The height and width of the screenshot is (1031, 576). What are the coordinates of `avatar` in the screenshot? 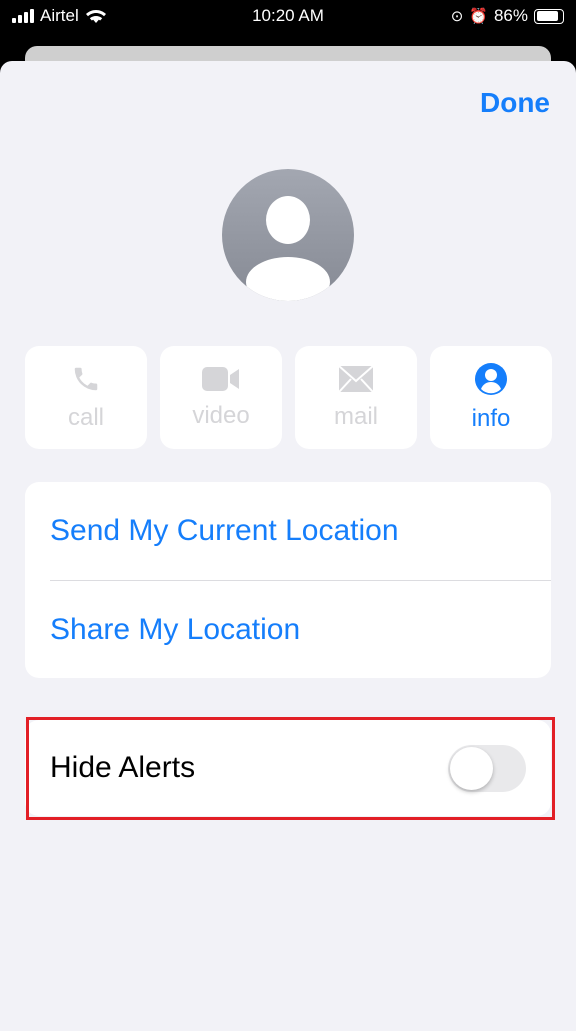 It's located at (288, 235).